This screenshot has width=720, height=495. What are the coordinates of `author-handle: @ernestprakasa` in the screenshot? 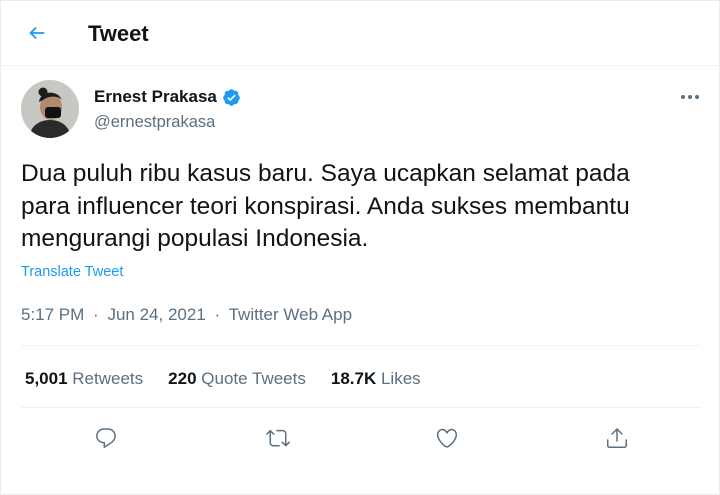 It's located at (154, 122).